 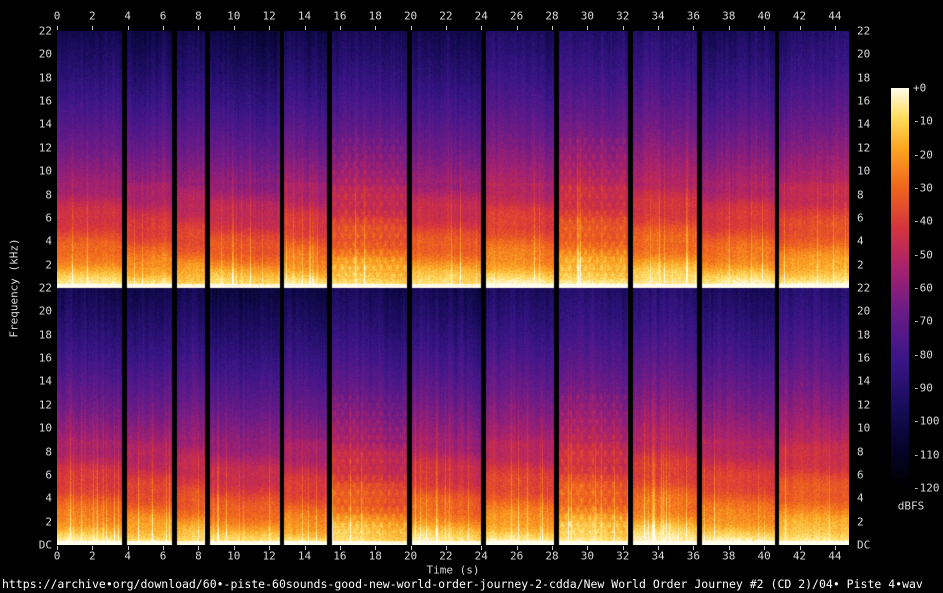 What do you see at coordinates (552, 16) in the screenshot?
I see `time-tick-top: 28` at bounding box center [552, 16].